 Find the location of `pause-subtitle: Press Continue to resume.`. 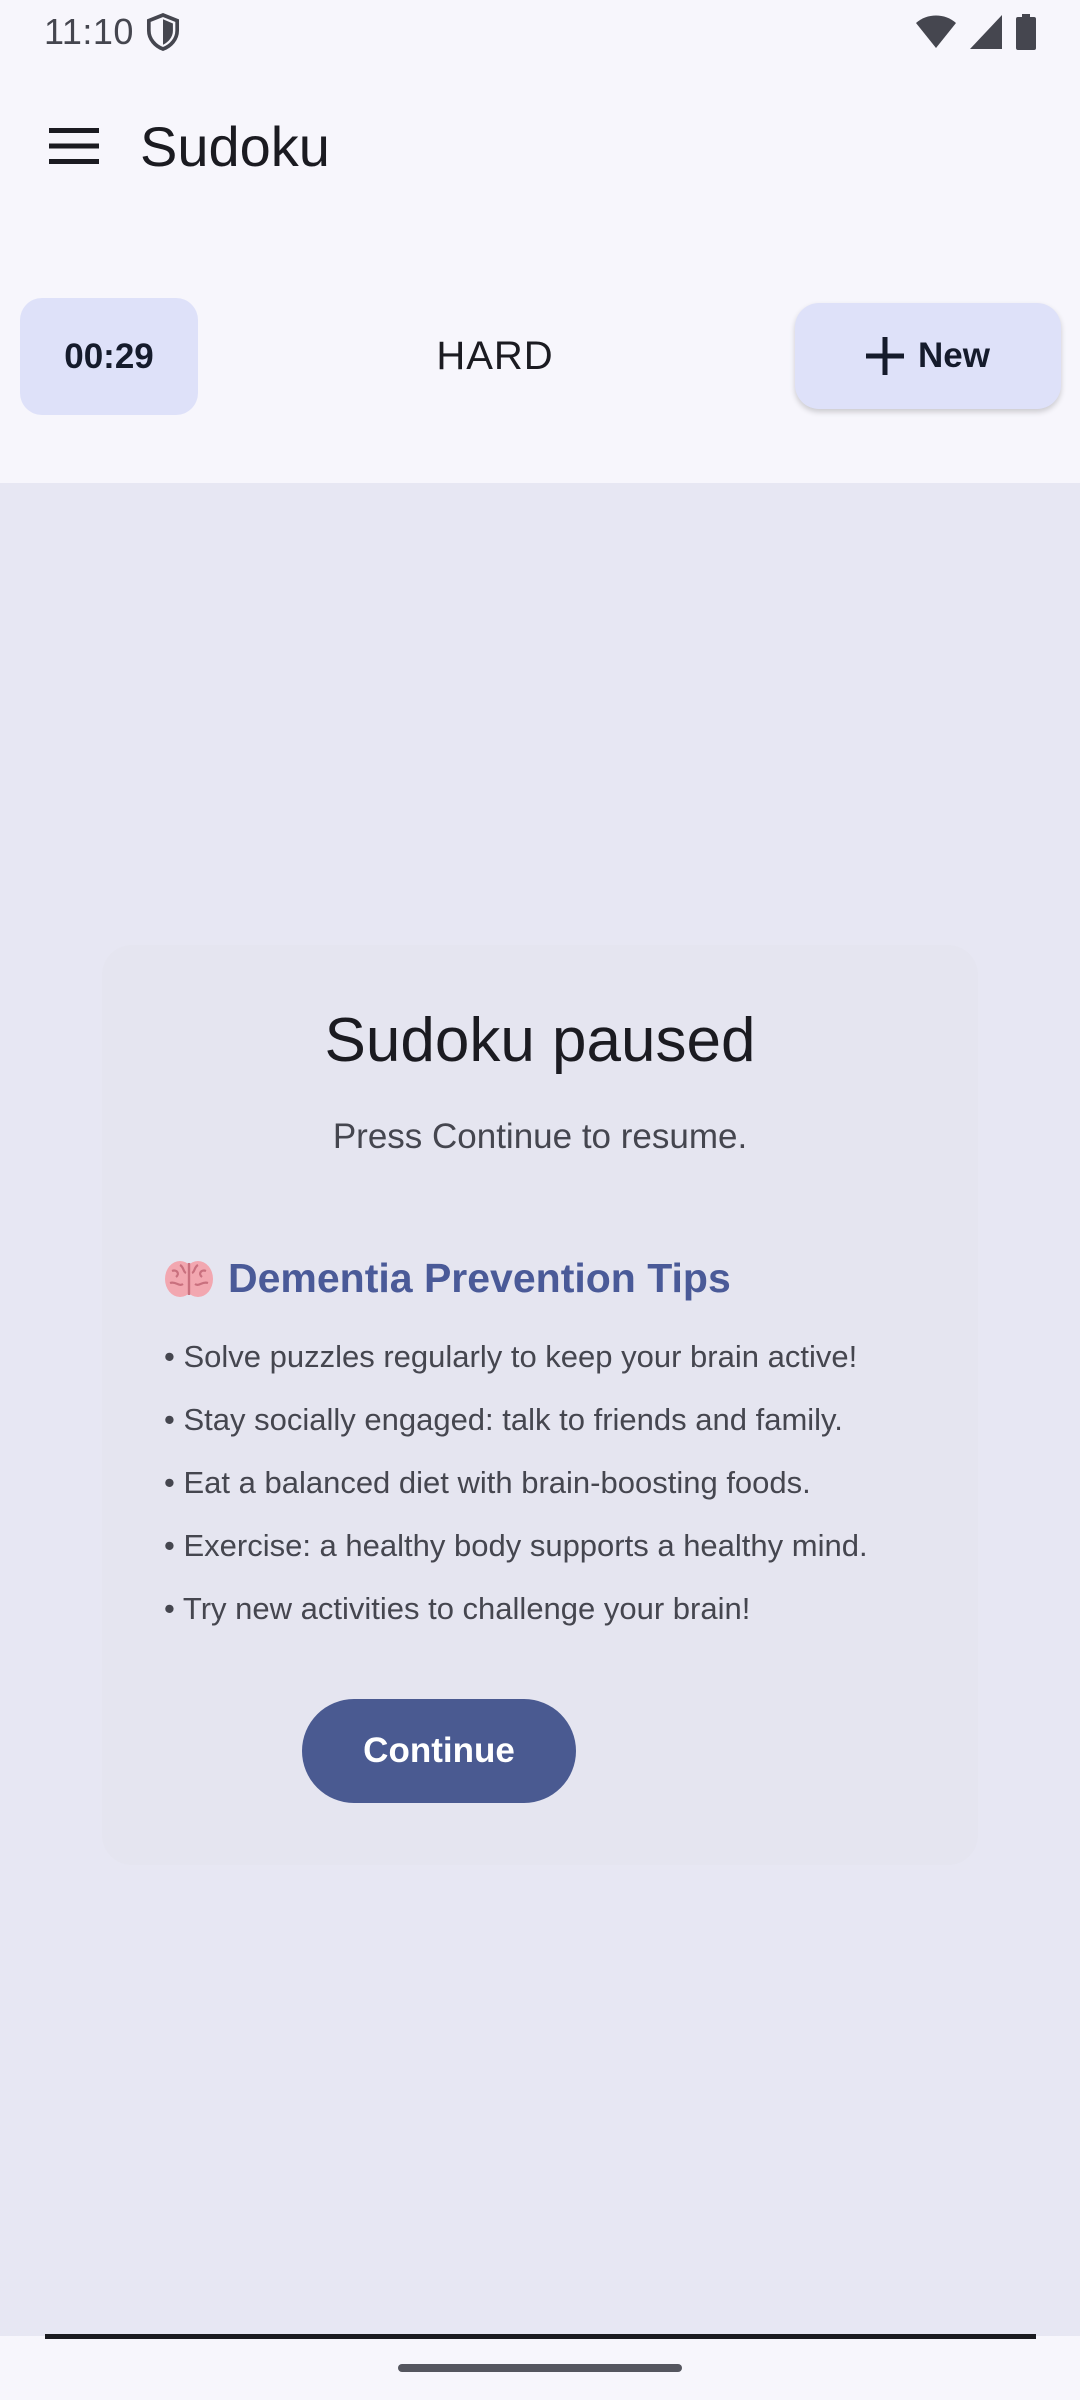

pause-subtitle: Press Continue to resume. is located at coordinates (540, 1136).